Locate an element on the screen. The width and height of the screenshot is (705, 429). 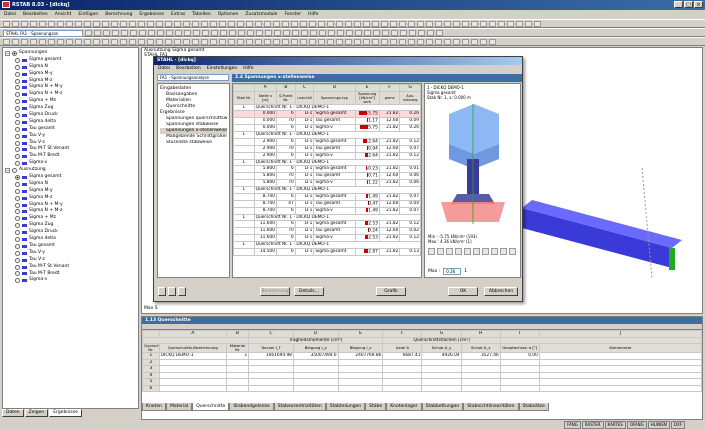
table-tab-knotenlager: Knotenlager is located at coordinates (404, 407).